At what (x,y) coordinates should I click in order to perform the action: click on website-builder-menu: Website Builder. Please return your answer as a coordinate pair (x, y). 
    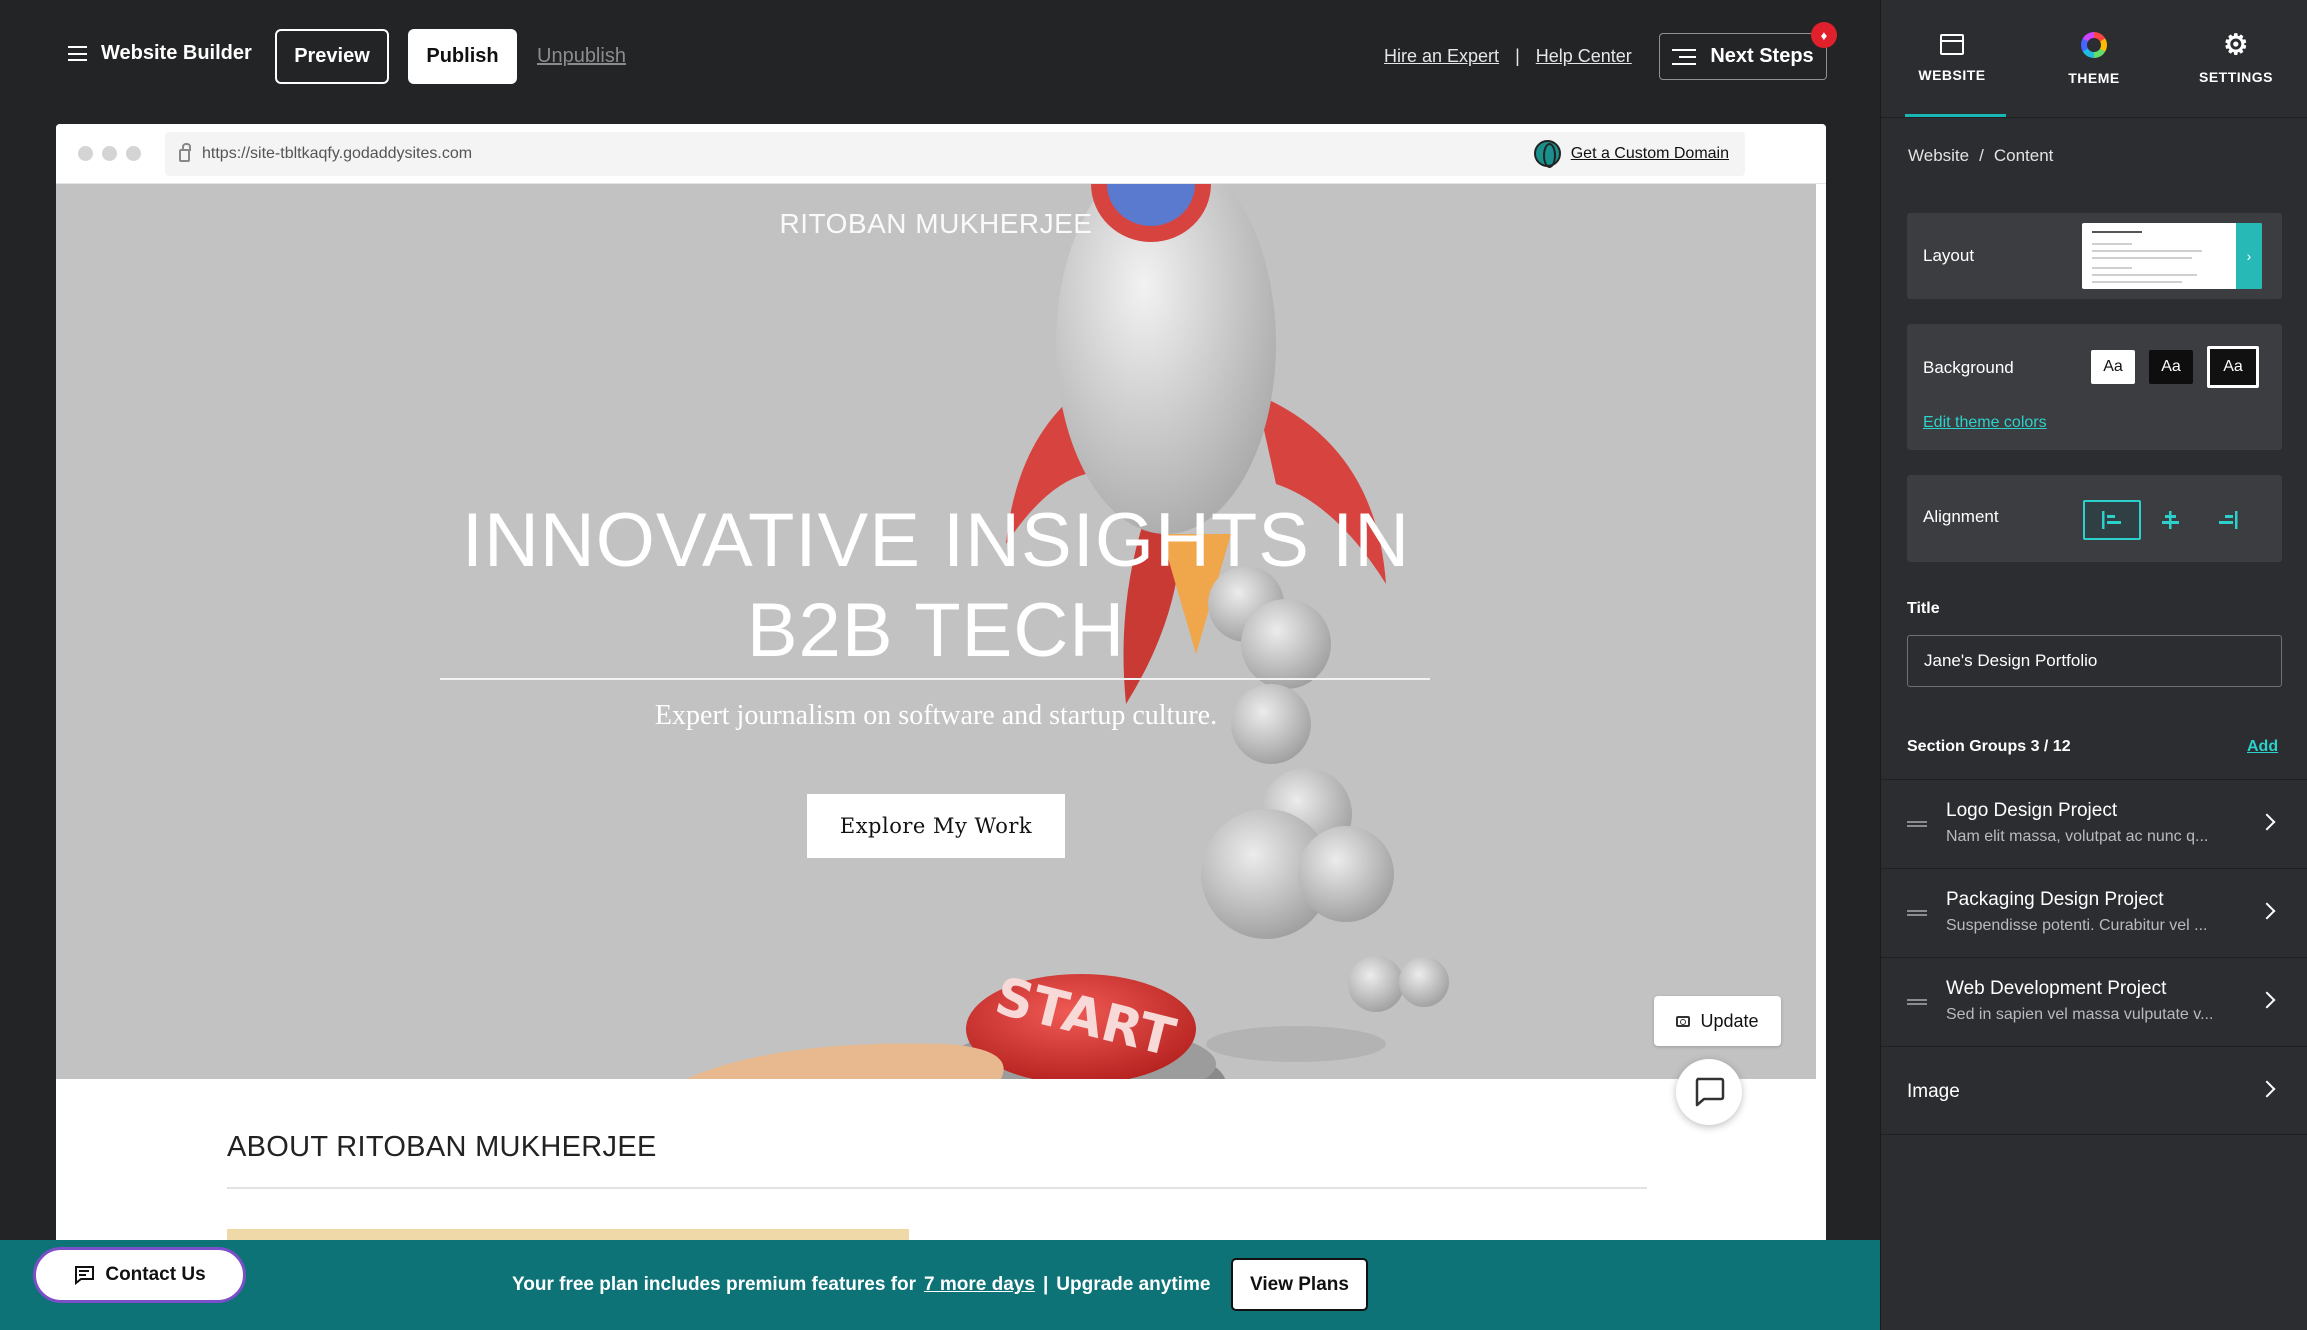
    Looking at the image, I should click on (160, 53).